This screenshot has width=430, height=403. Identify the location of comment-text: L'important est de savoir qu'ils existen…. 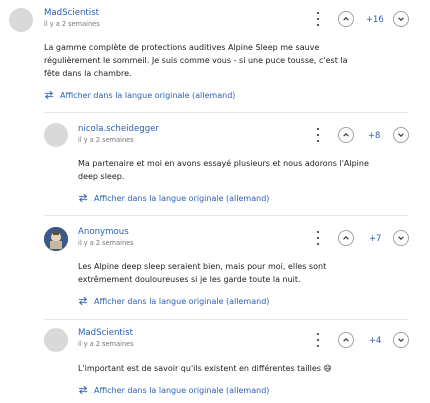
(223, 368).